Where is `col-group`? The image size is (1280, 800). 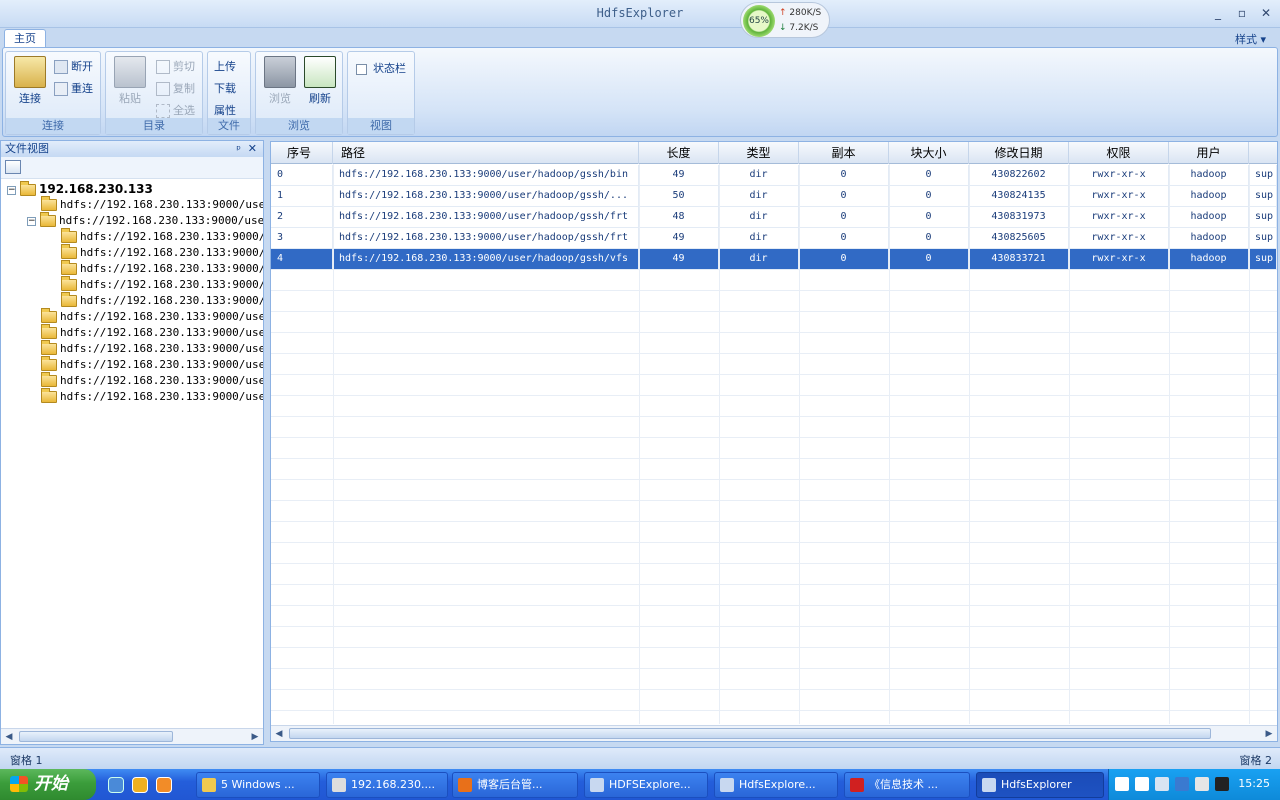
col-group is located at coordinates (1263, 153).